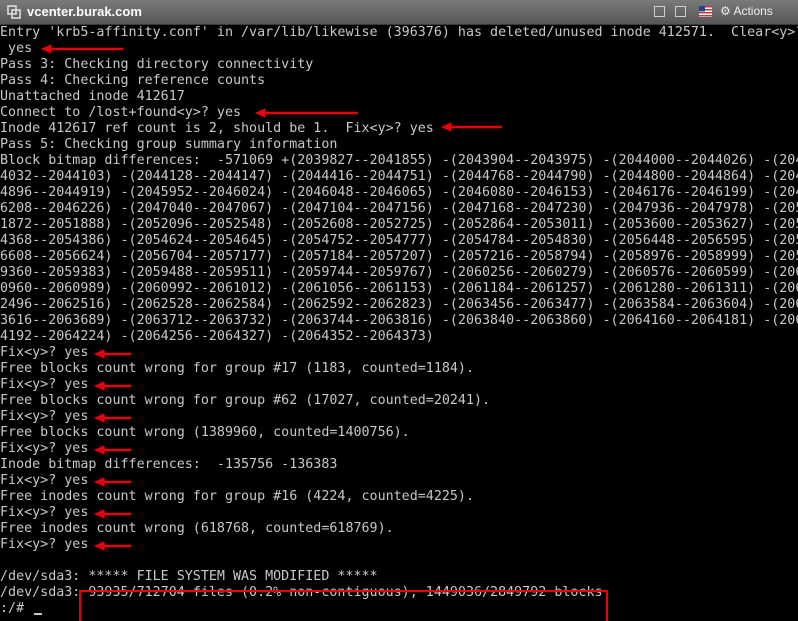 The height and width of the screenshot is (621, 798). I want to click on vmware-logo-icon, so click(14, 12).